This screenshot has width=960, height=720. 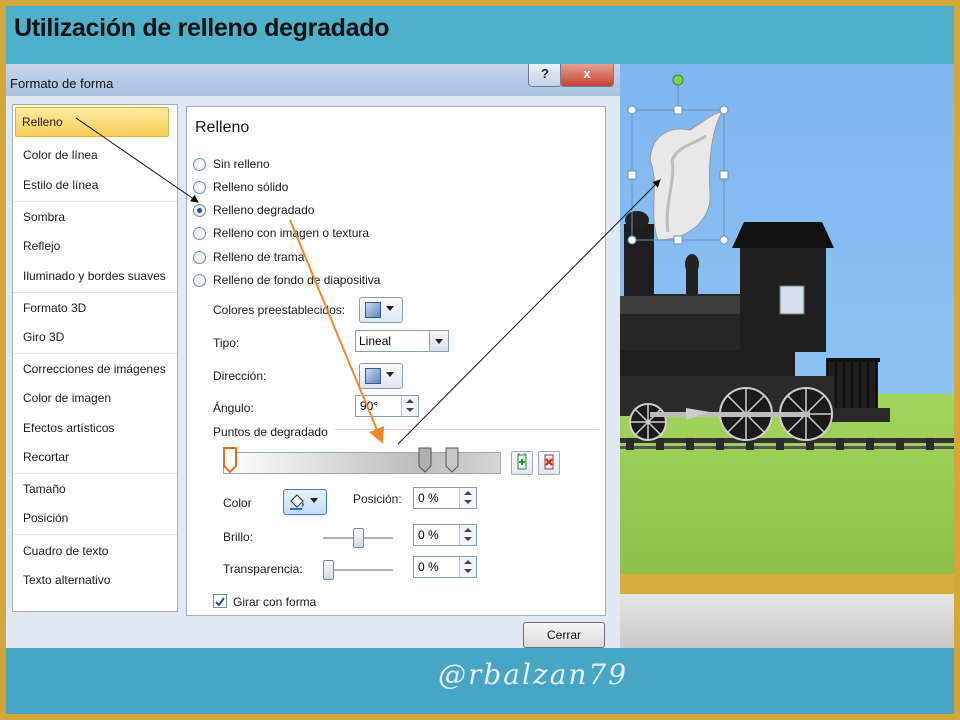 I want to click on sidebar-item-correcciones: Correcciones de imágenes, so click(x=94, y=369).